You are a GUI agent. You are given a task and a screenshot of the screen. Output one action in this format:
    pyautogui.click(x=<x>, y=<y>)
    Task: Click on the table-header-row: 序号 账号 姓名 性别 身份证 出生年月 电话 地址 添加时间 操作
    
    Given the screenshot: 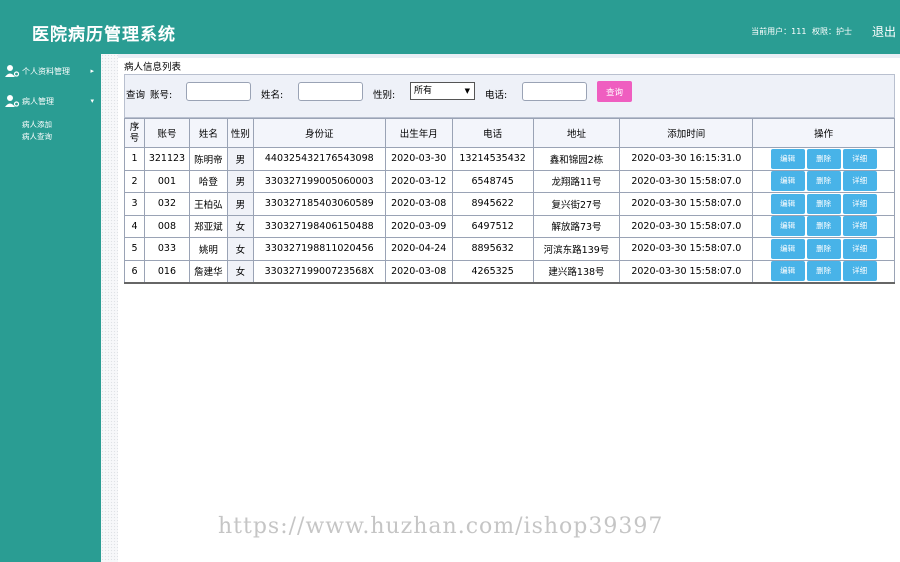 What is the action you would take?
    pyautogui.click(x=509, y=133)
    